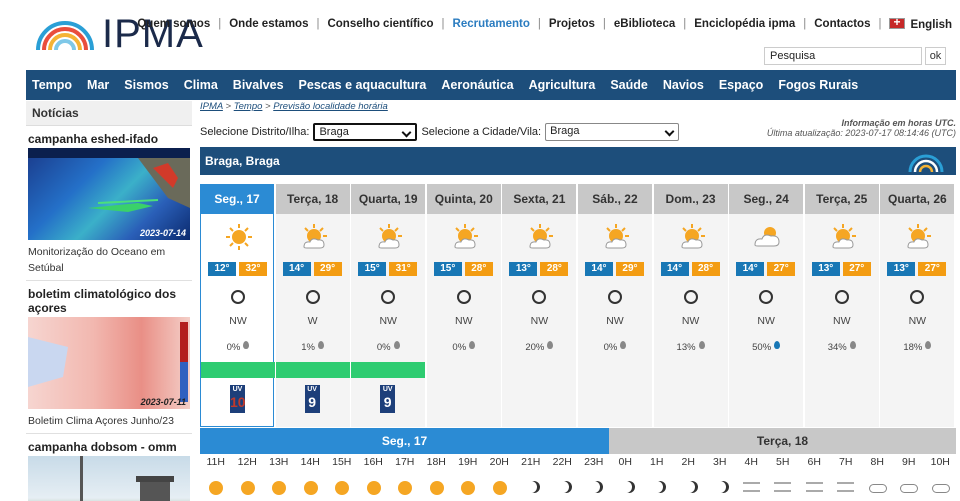 This screenshot has height=501, width=960. Describe the element at coordinates (744, 24) in the screenshot. I see `link-enciclopedia: Enciclopédia ipma` at that location.